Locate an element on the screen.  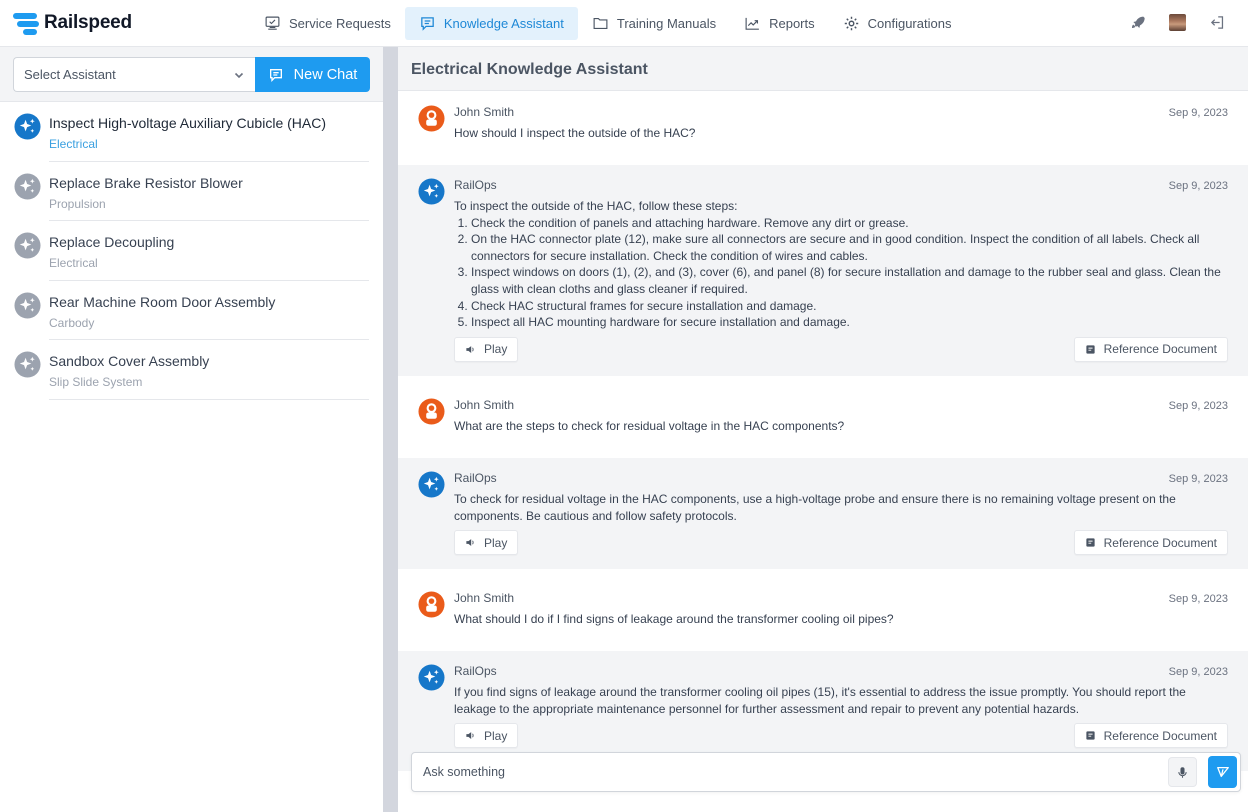
chat-title: Replace Decoupling is located at coordinates (112, 242).